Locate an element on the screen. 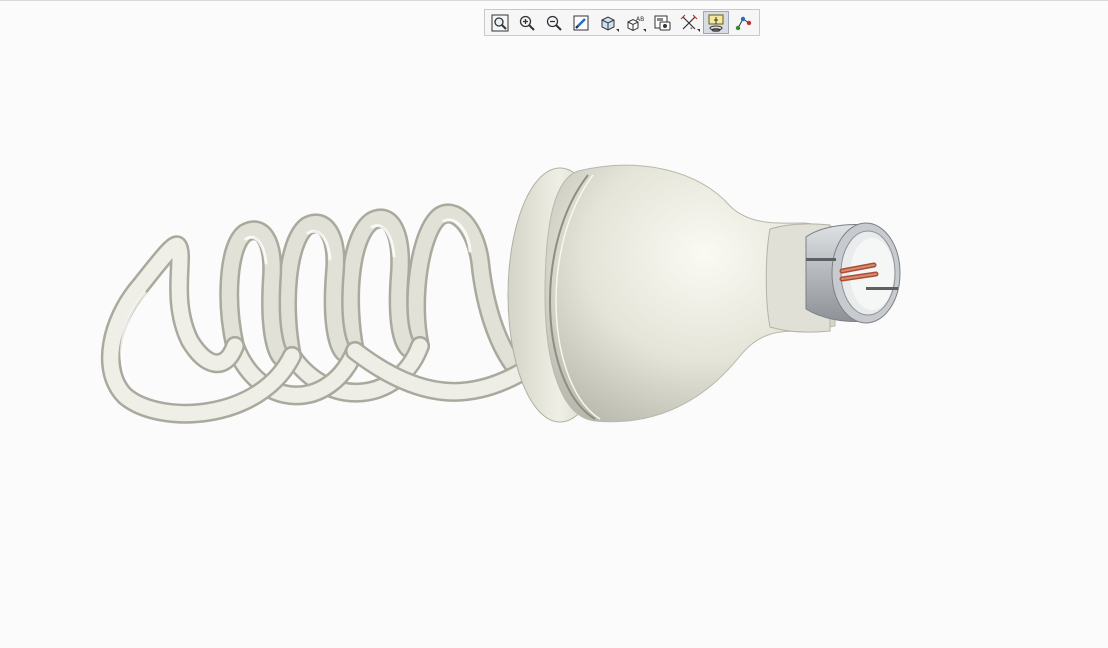 This screenshot has height=648, width=1108. zoom-fit-button is located at coordinates (500, 22).